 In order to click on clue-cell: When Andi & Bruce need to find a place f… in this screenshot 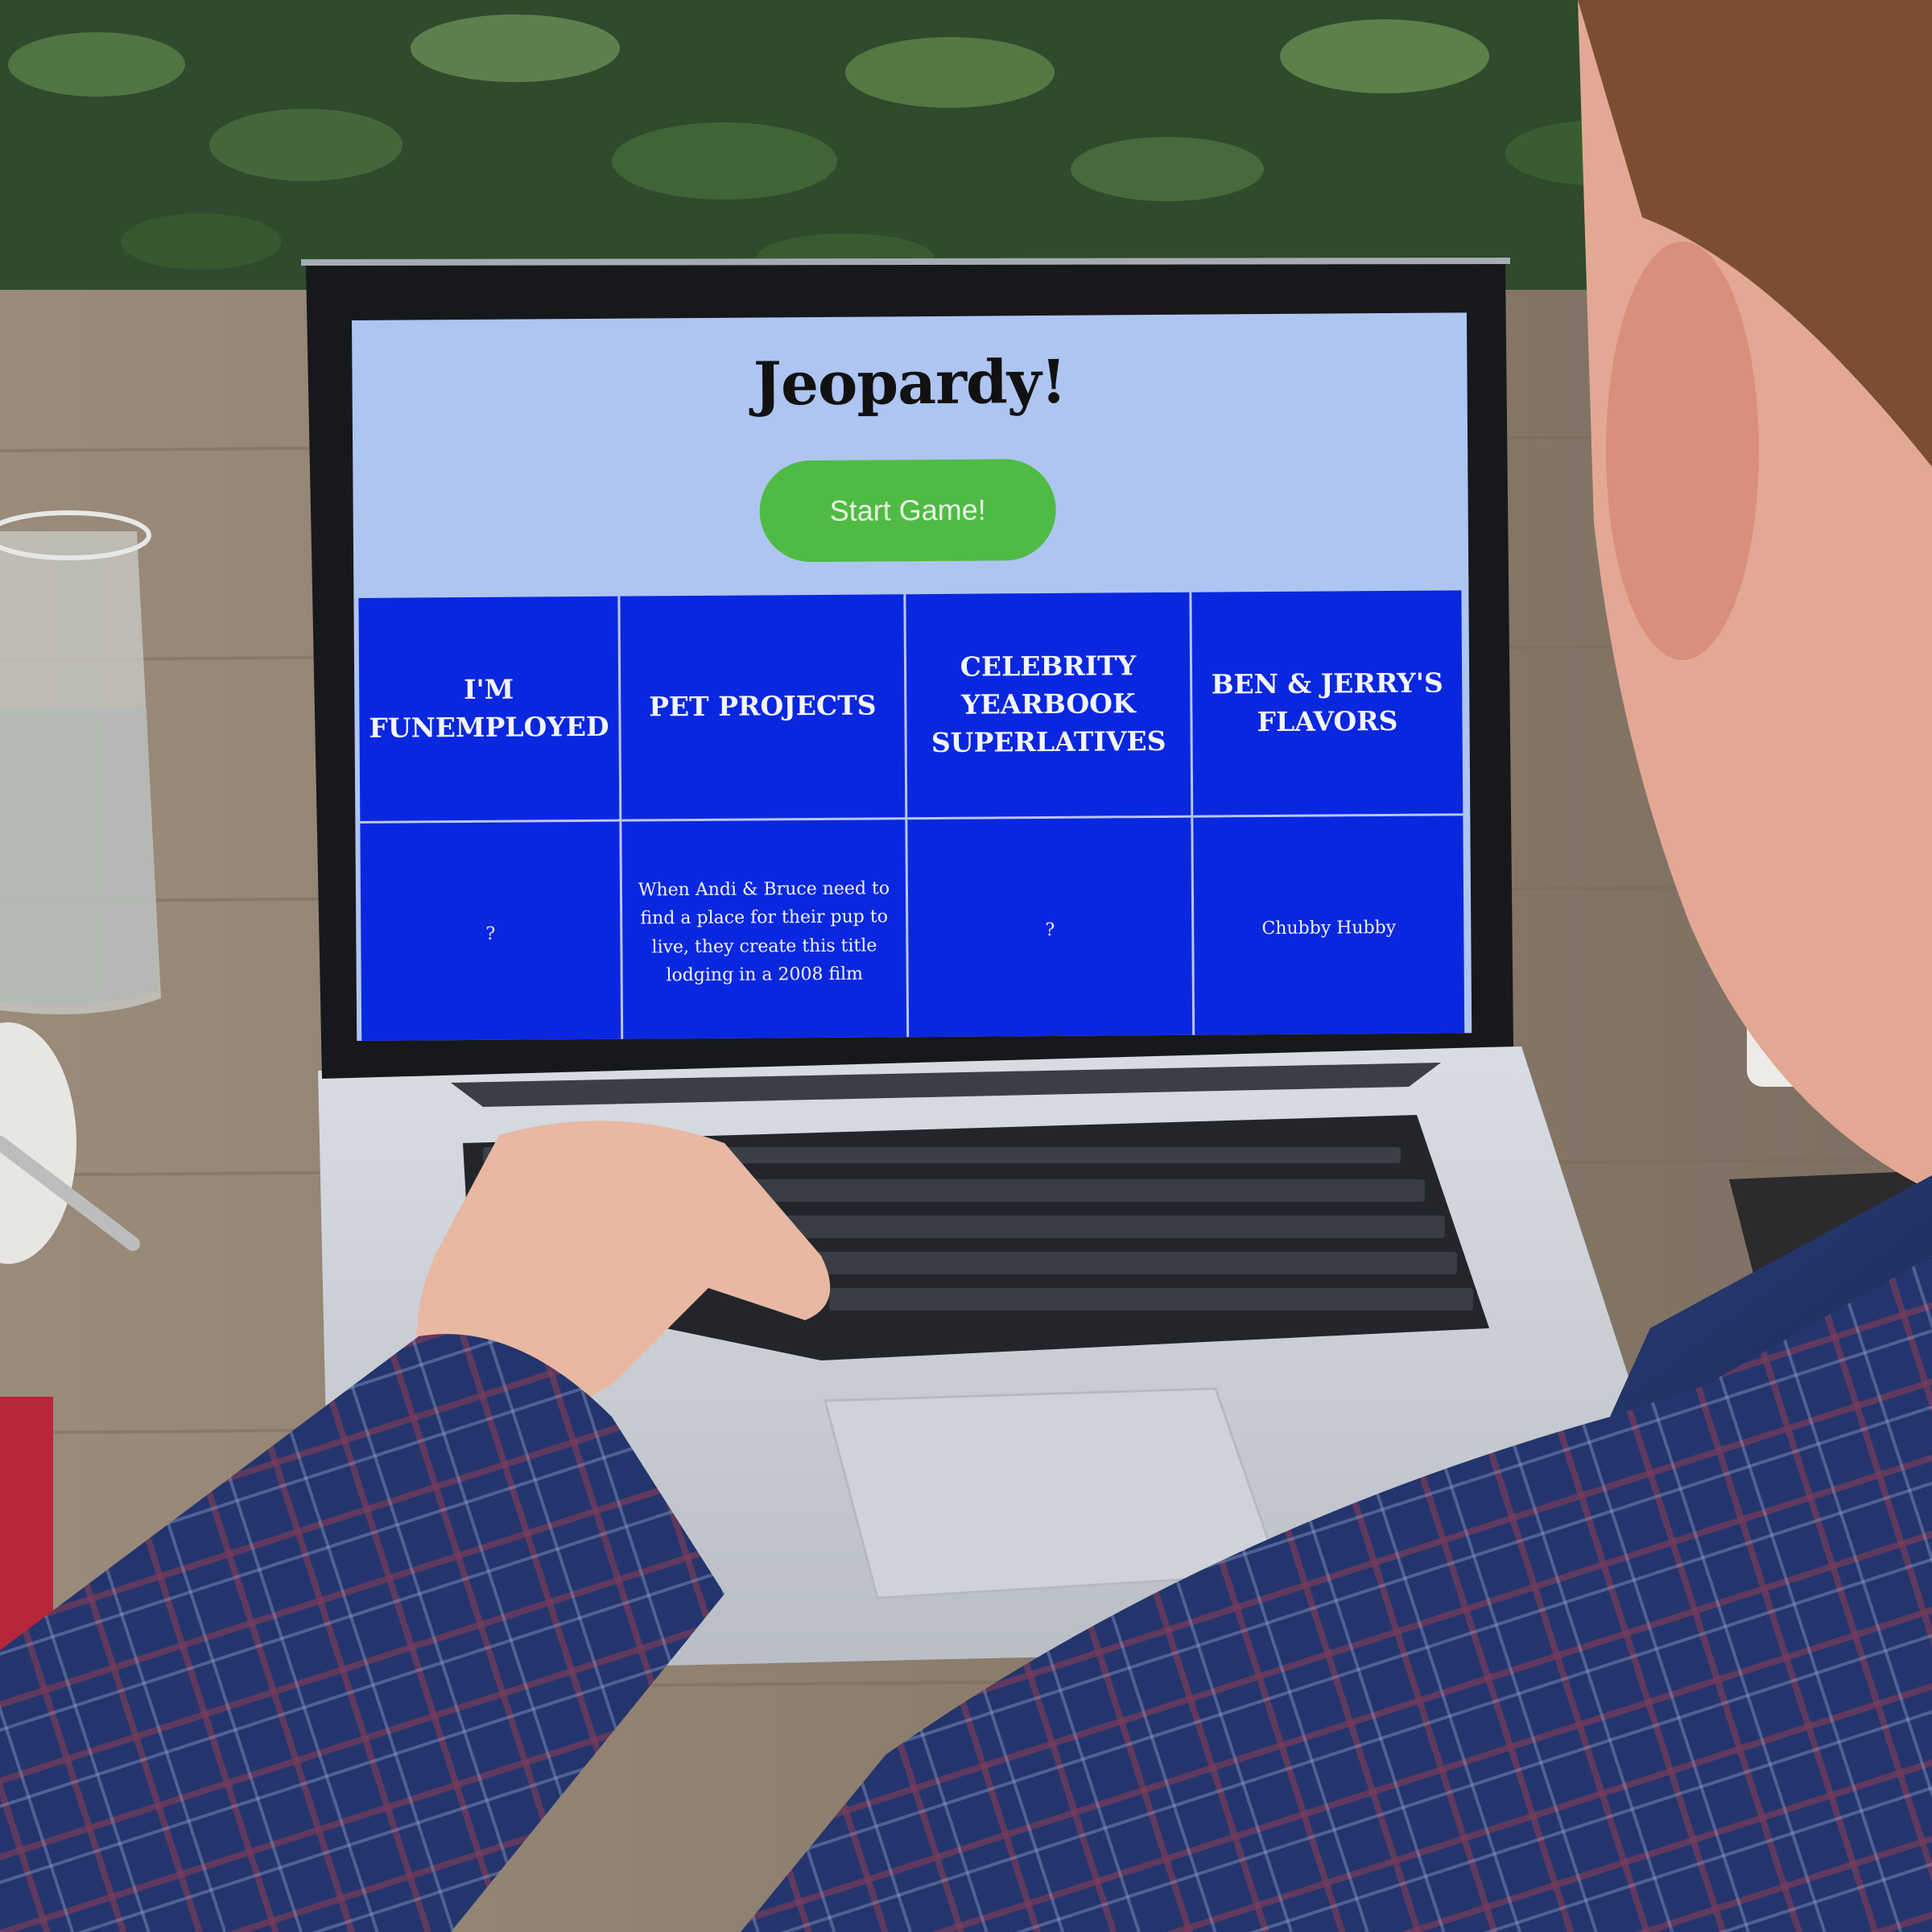, I will do `click(765, 930)`.